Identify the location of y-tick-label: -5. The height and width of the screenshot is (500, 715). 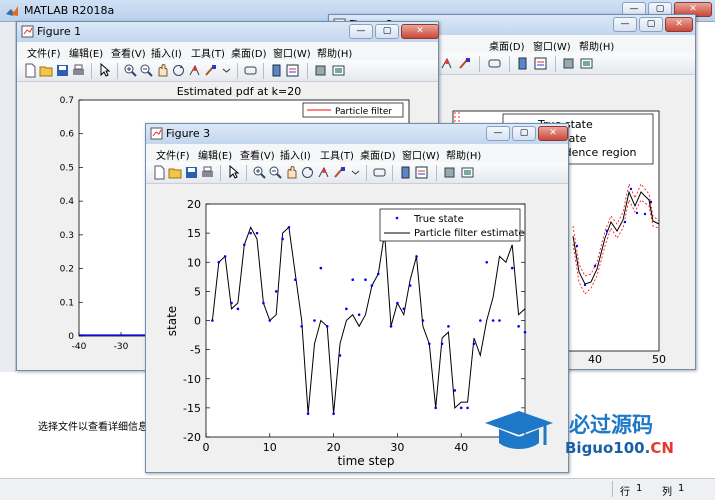
(195, 350).